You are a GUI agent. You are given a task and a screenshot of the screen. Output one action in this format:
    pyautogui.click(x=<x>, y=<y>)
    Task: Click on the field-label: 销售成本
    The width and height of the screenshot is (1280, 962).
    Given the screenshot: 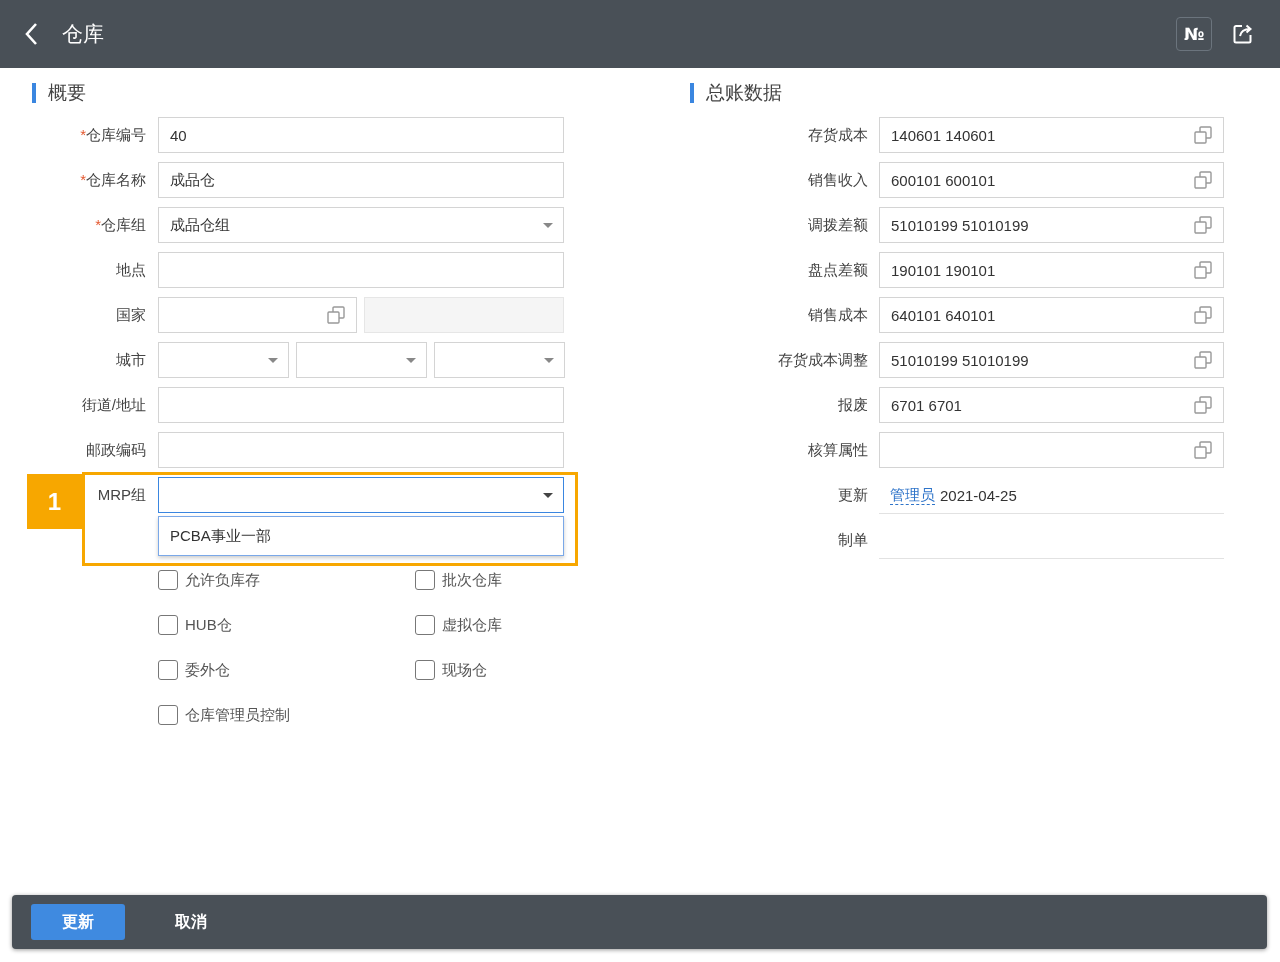 What is the action you would take?
    pyautogui.click(x=838, y=315)
    